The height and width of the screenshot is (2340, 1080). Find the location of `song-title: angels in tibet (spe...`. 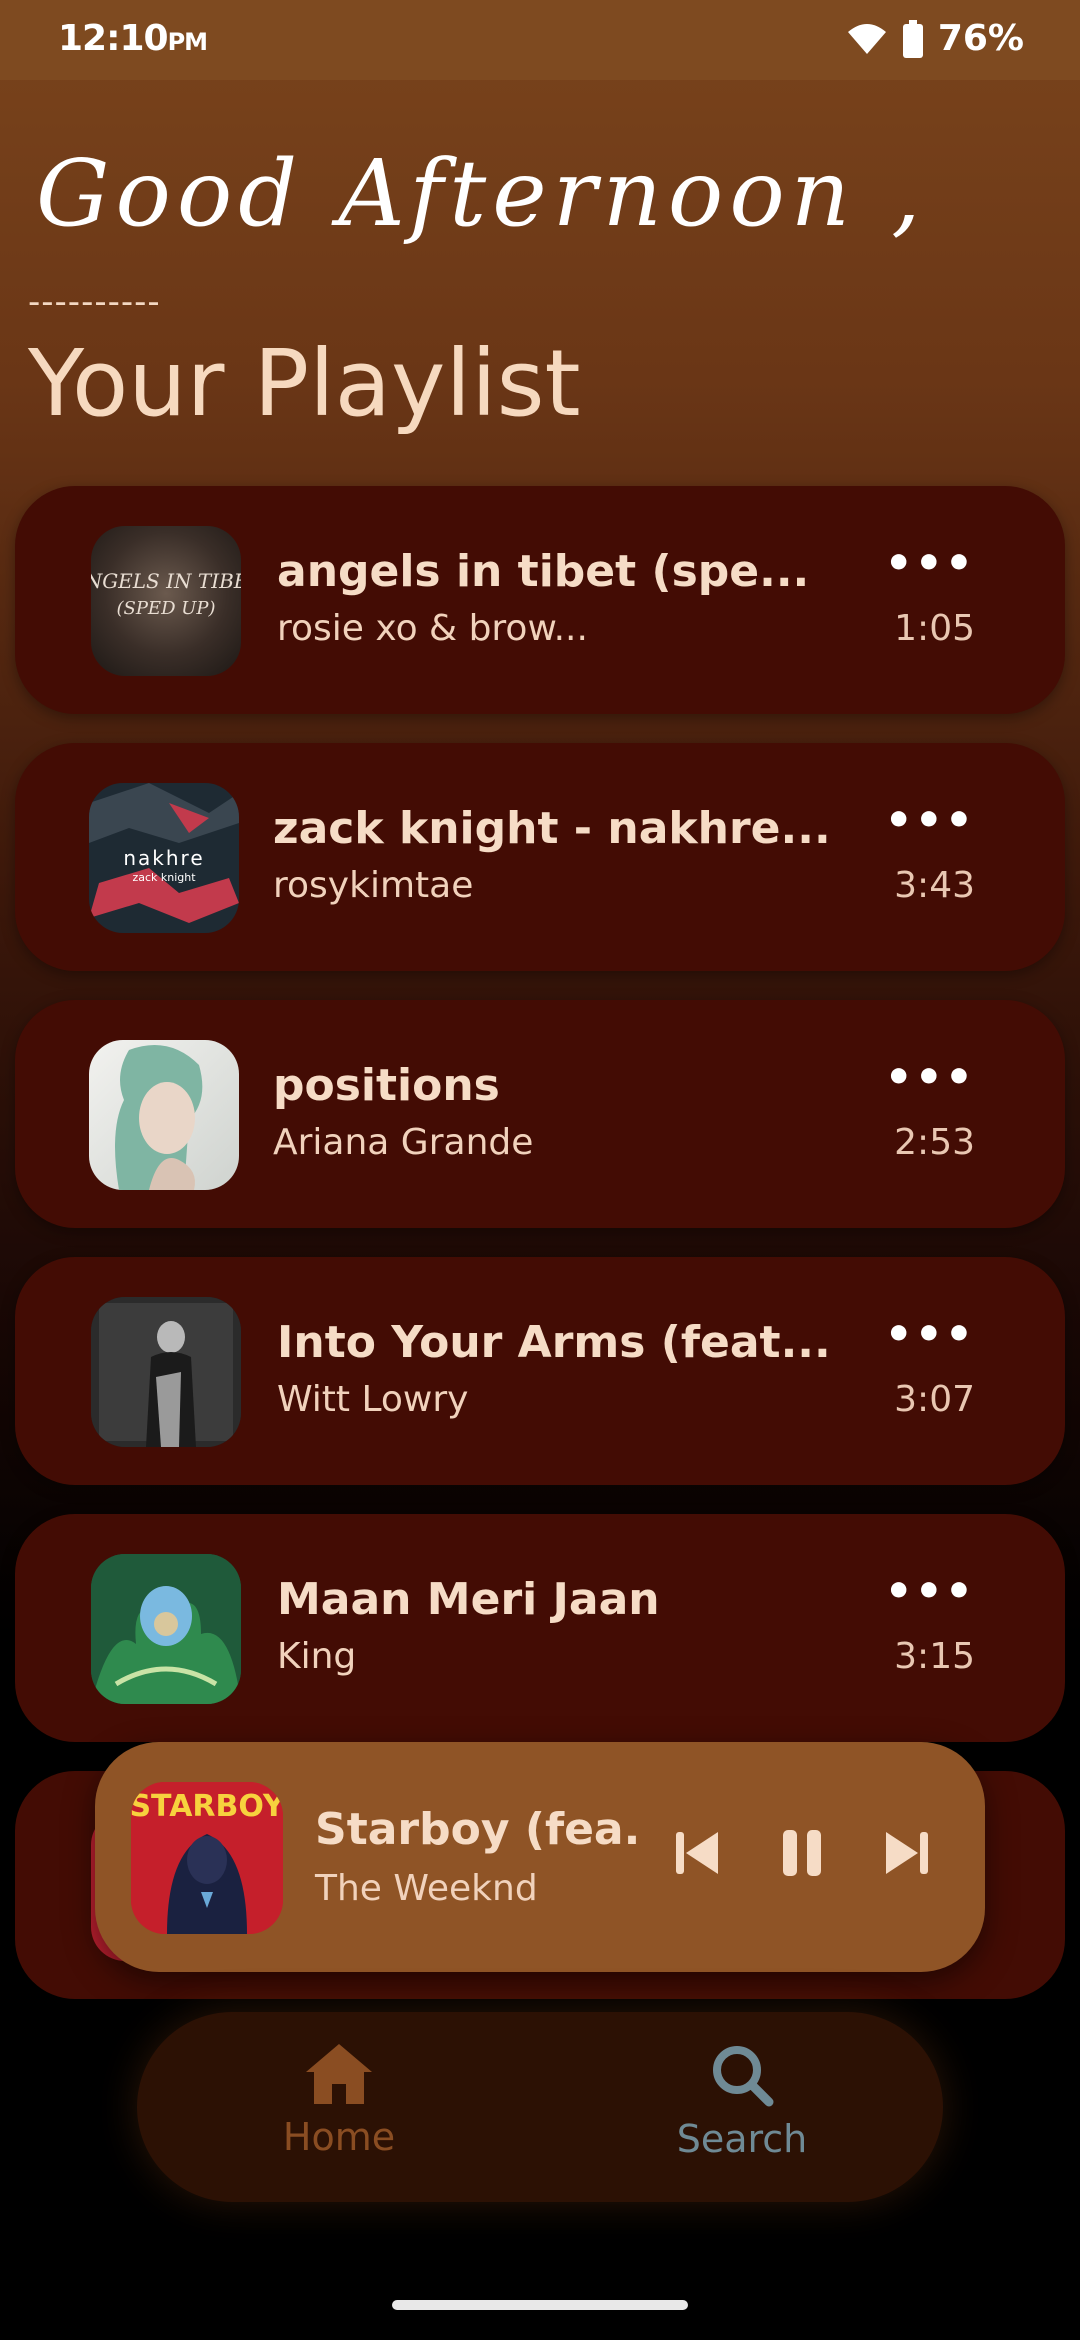

song-title: angels in tibet (spe... is located at coordinates (543, 571).